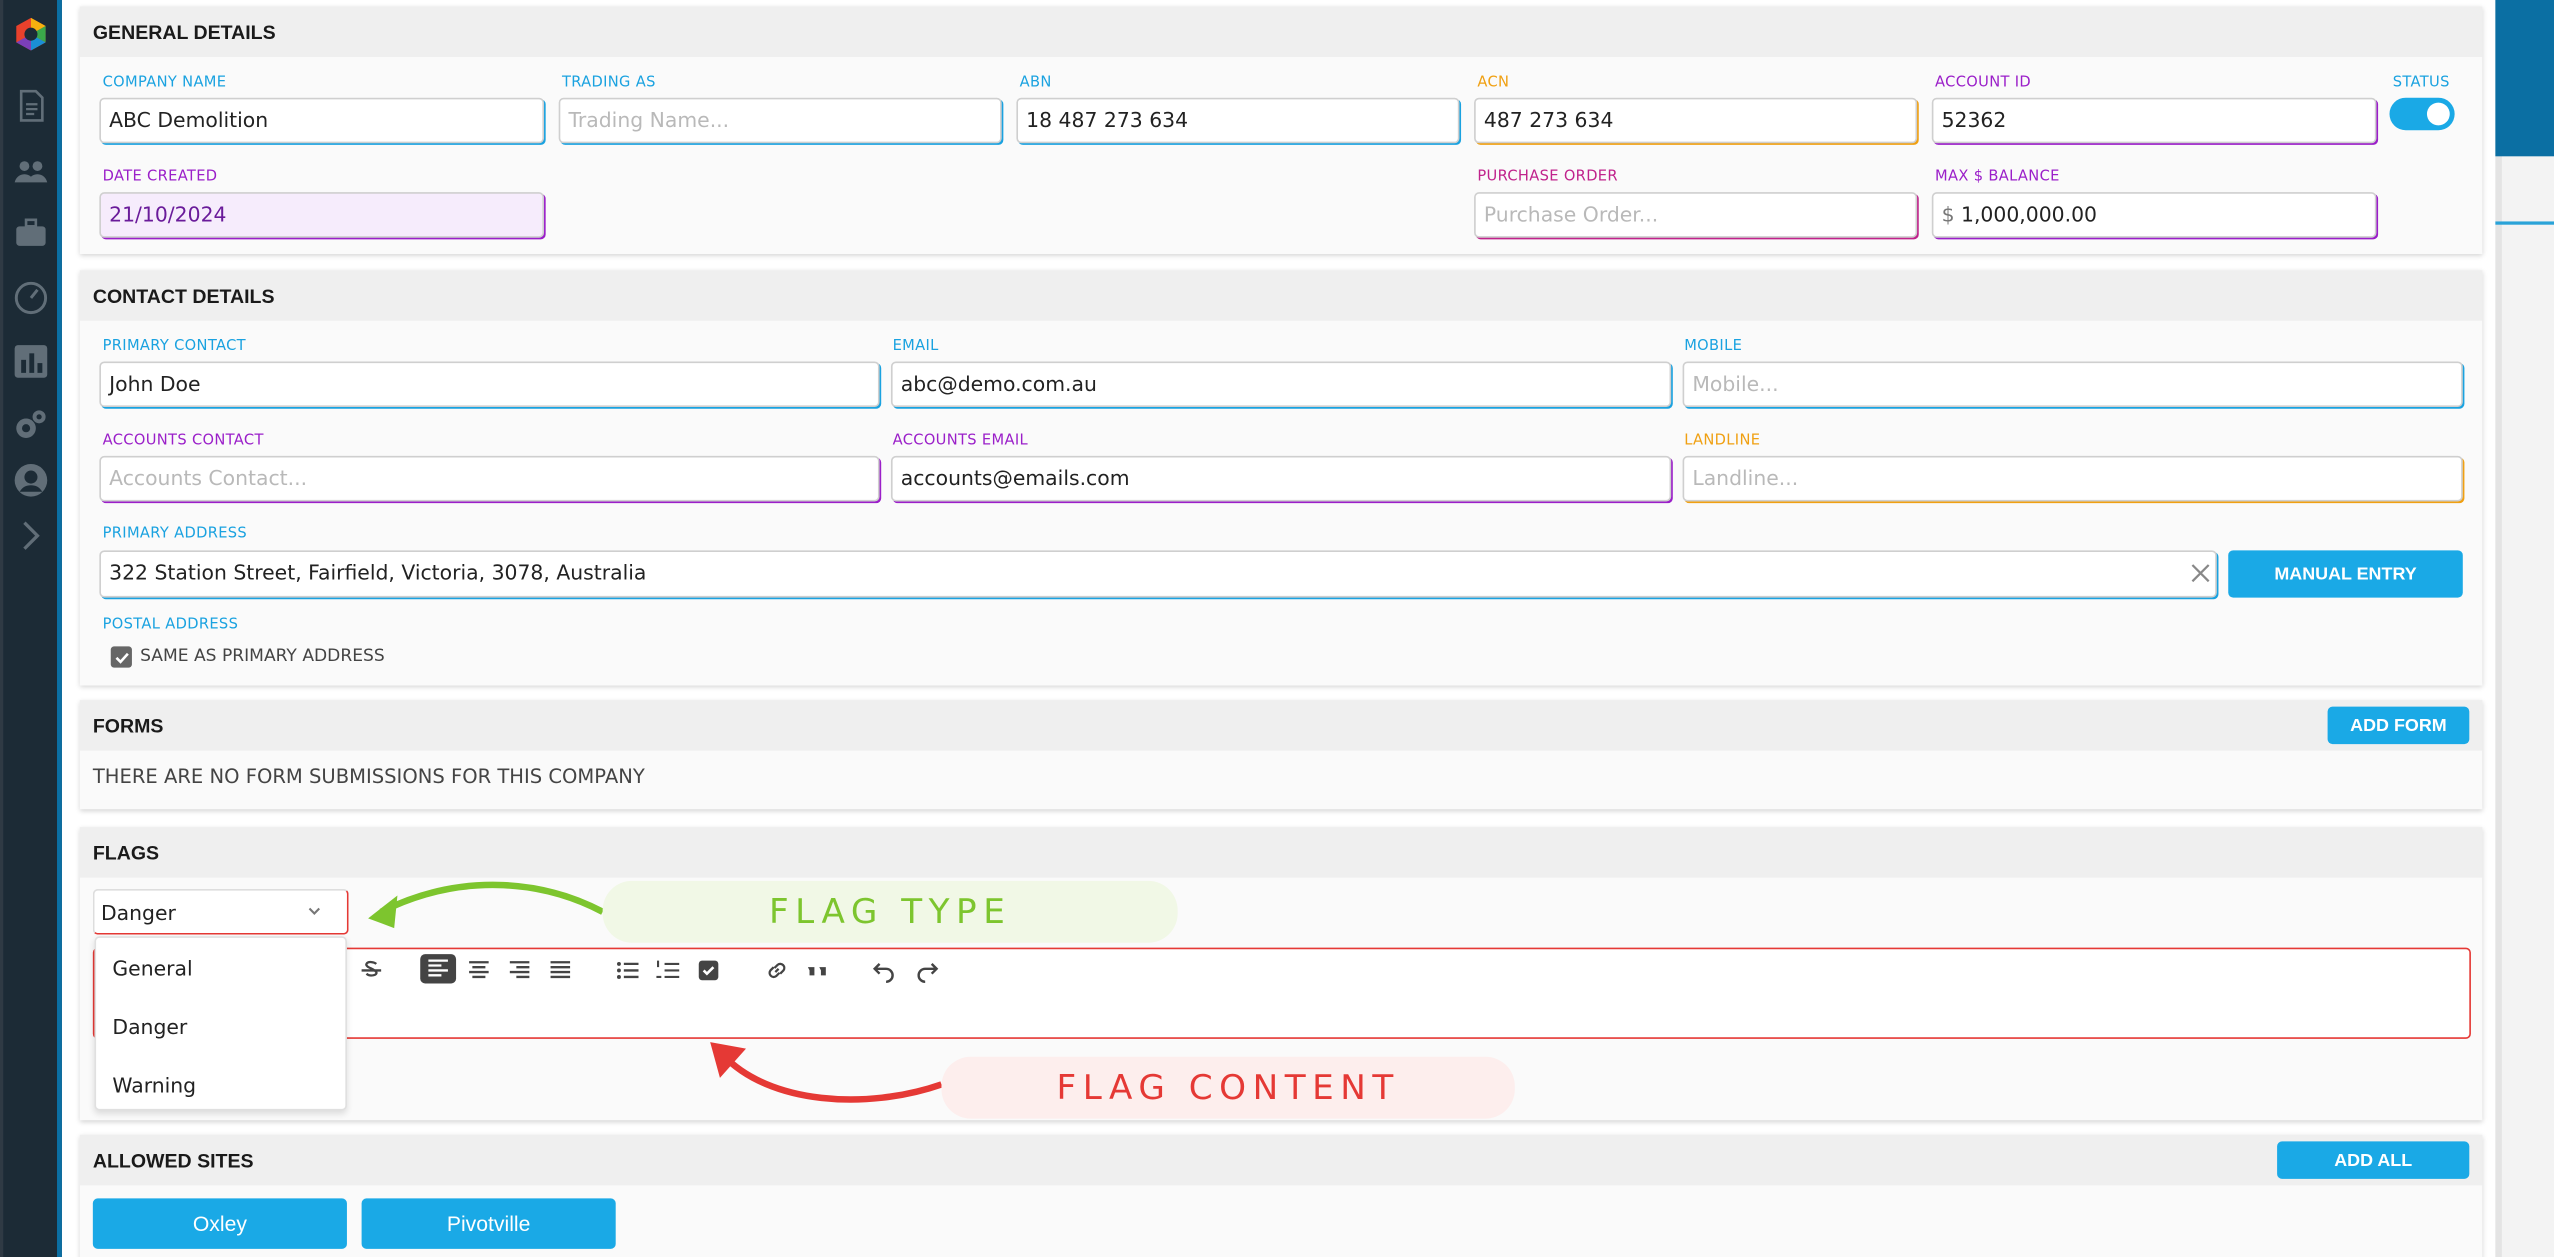  I want to click on numbered-list-icon, so click(668, 970).